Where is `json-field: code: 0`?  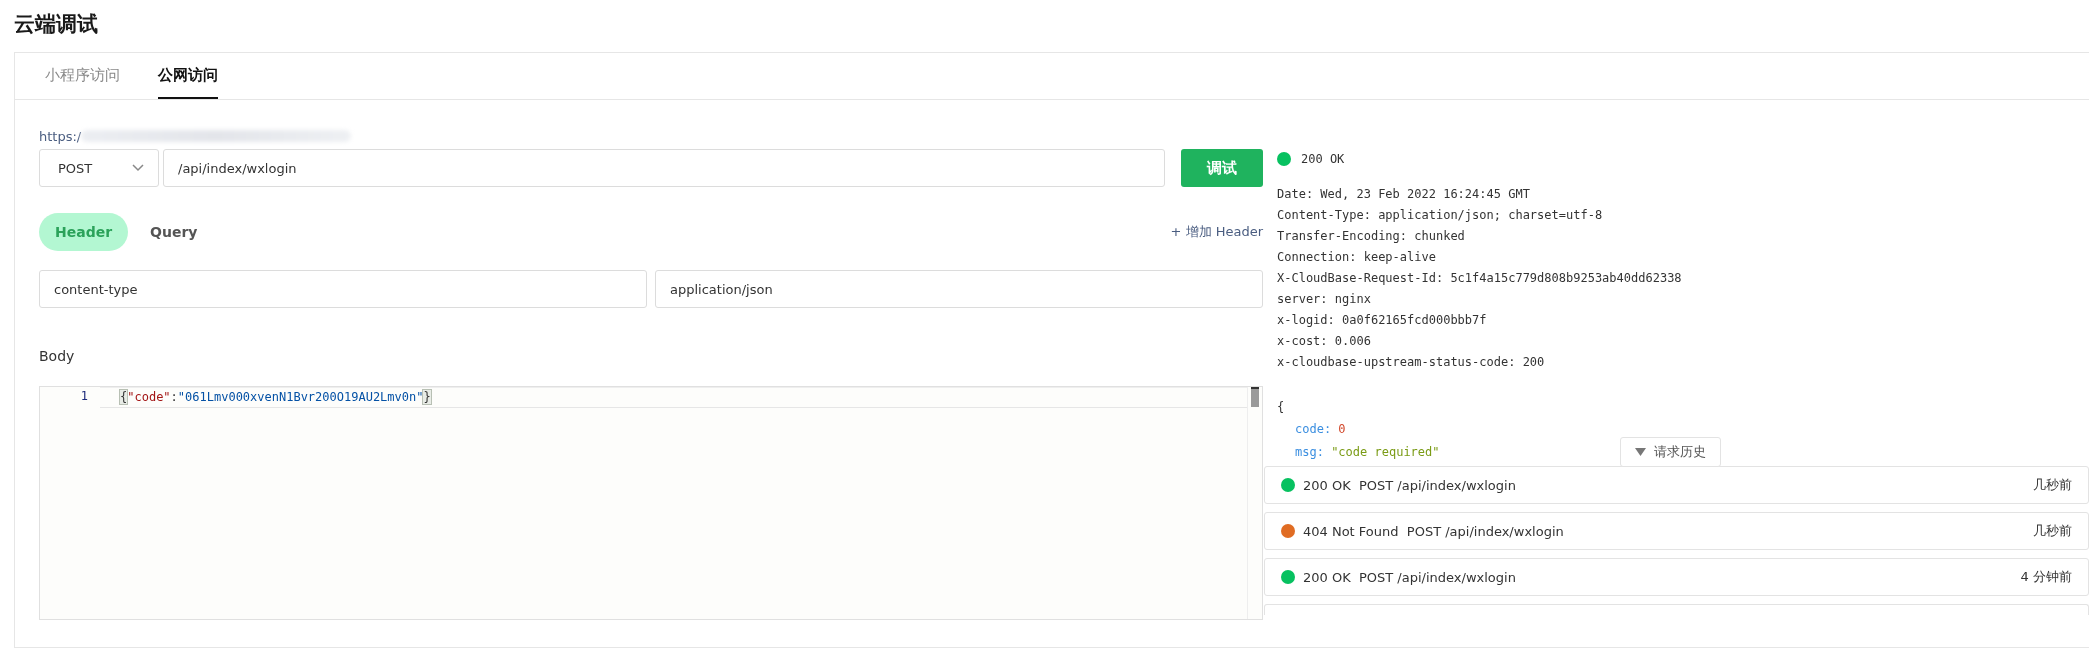
json-field: code: 0 is located at coordinates (1311, 429).